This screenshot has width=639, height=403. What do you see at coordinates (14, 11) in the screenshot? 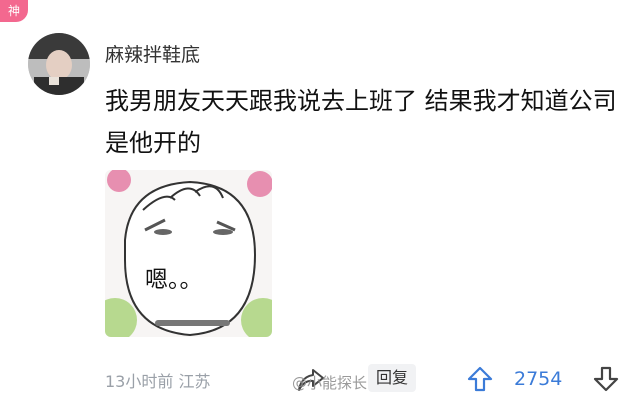
I see `hot-comment-badge: 神` at bounding box center [14, 11].